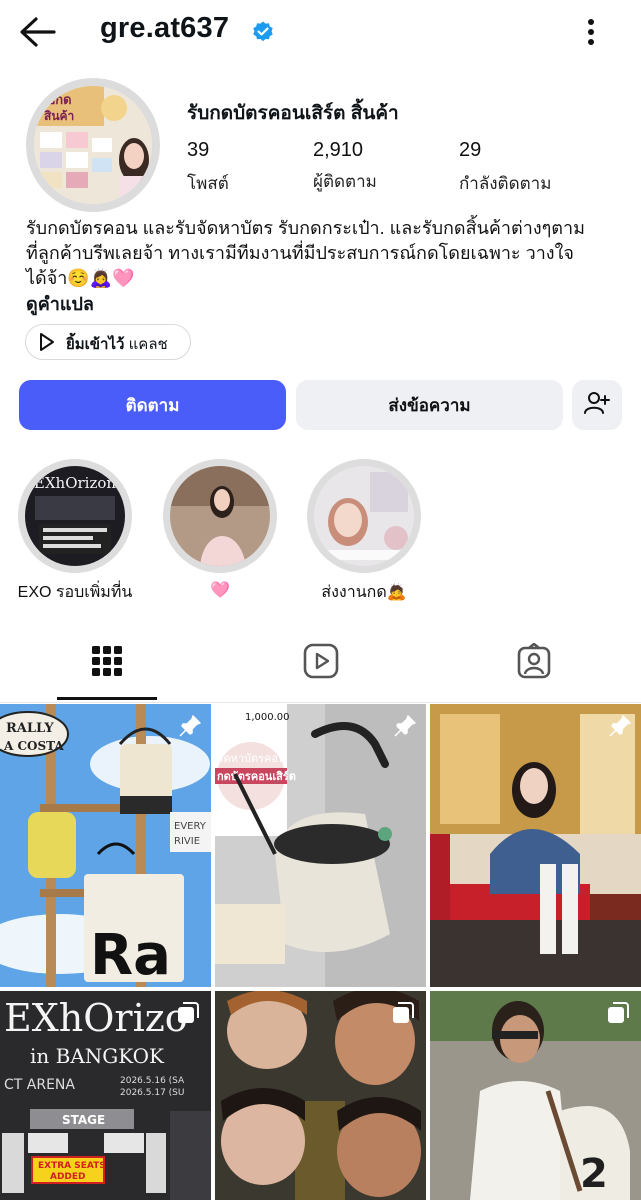 The image size is (641, 1200). What do you see at coordinates (30, 728) in the screenshot?
I see `post-text: RALLY` at bounding box center [30, 728].